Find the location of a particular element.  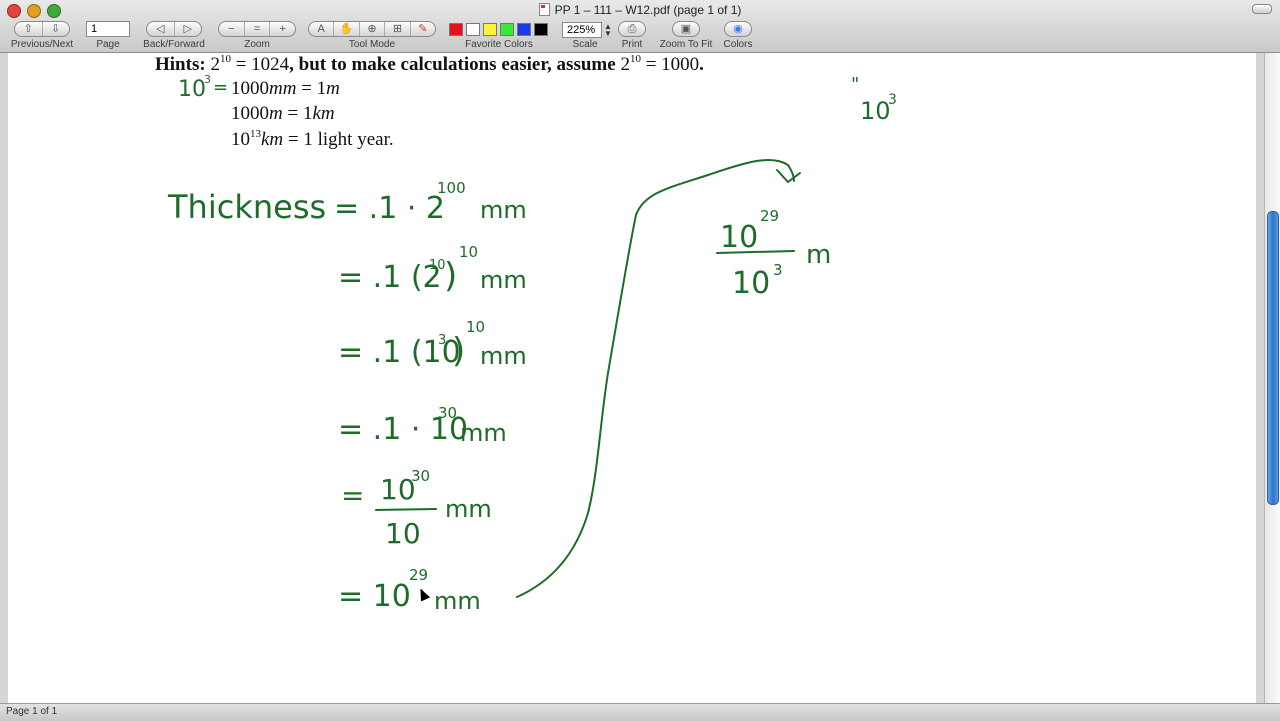

scale-select: 225% is located at coordinates (582, 30).